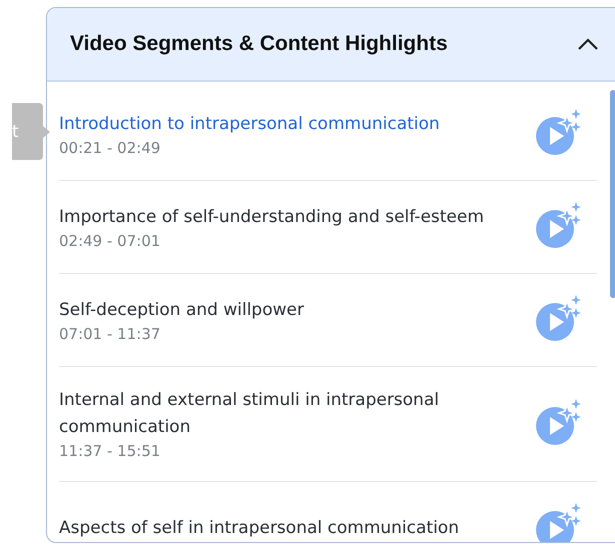 The width and height of the screenshot is (615, 544). I want to click on collapse-chevron-icon, so click(588, 44).